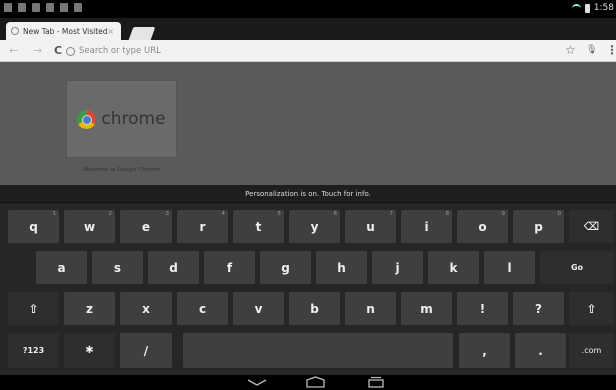  Describe the element at coordinates (370, 308) in the screenshot. I see `key-n: n` at that location.